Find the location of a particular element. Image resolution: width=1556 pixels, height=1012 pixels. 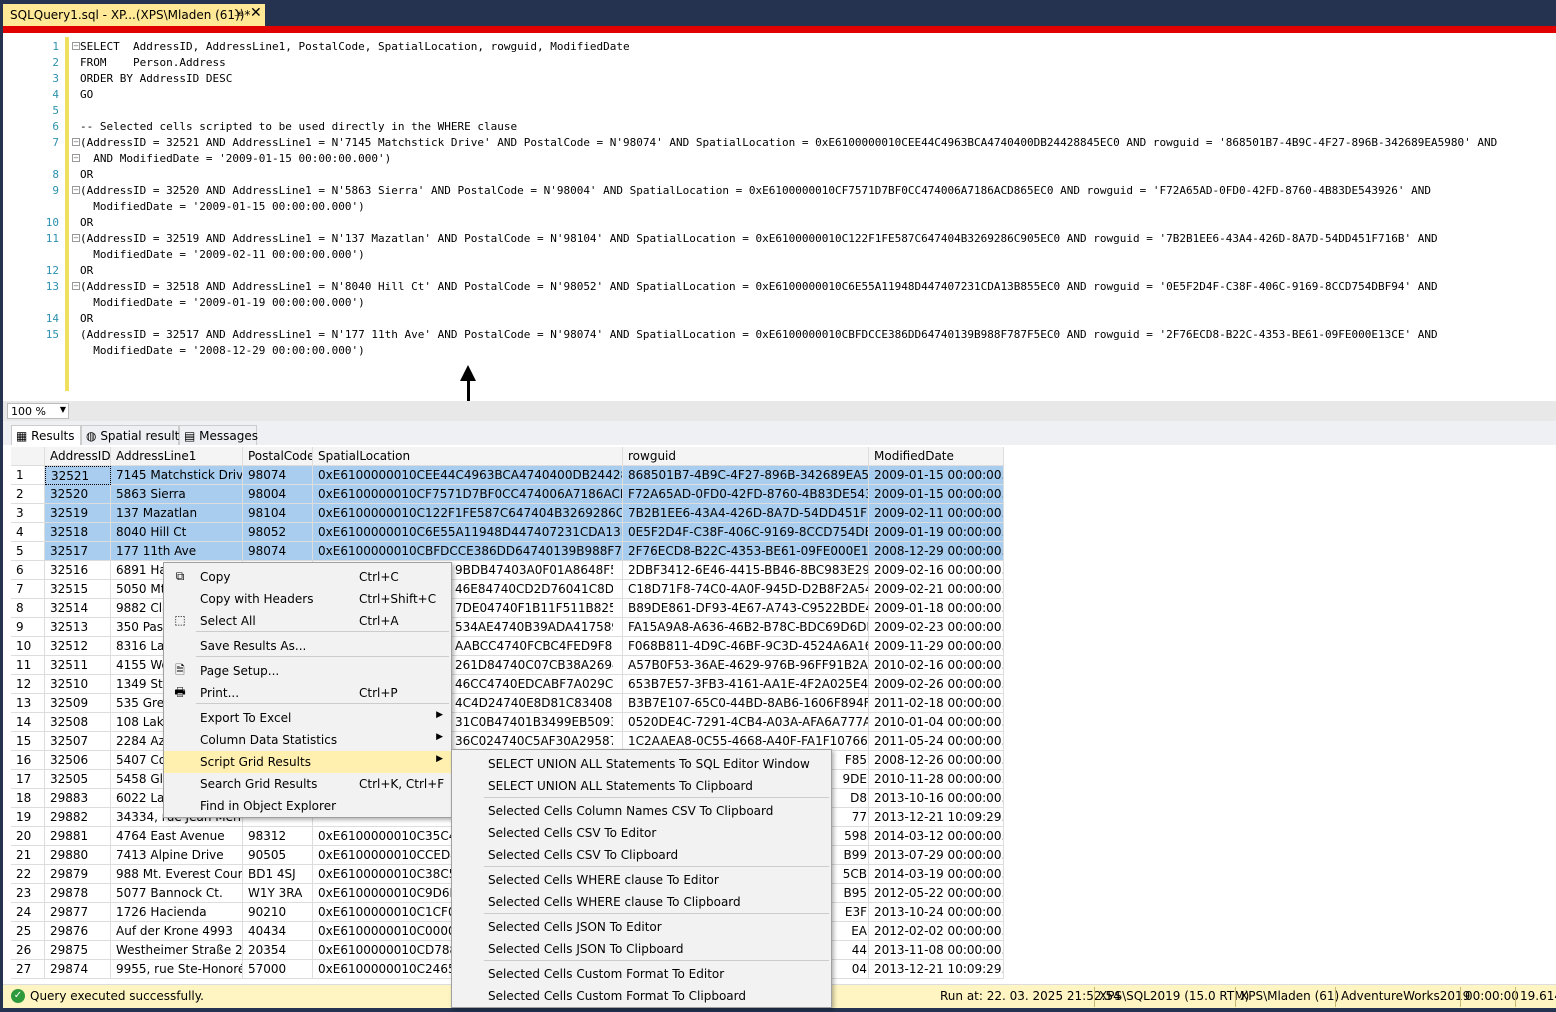

grid-cell: 29882 is located at coordinates (78, 817).